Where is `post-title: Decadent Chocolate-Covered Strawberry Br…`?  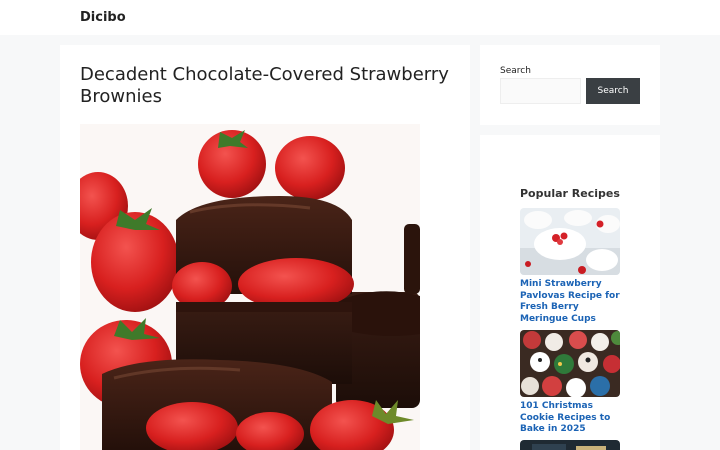
post-title: Decadent Chocolate-Covered Strawberry Br… is located at coordinates (264, 85).